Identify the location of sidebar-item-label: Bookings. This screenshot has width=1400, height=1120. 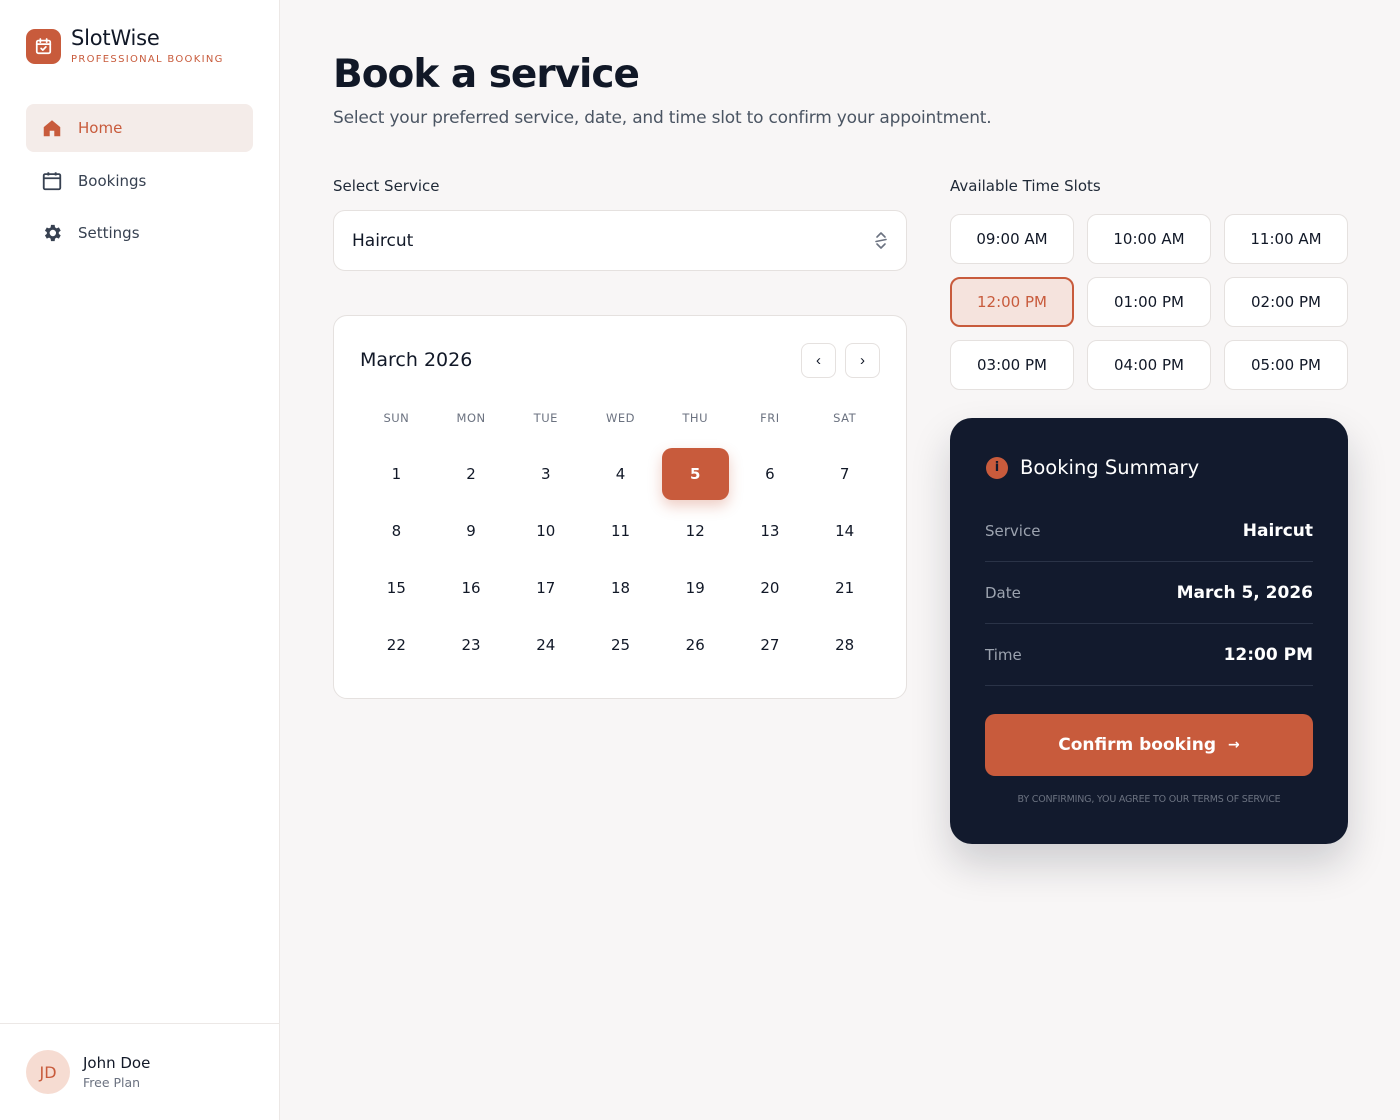
(112, 180).